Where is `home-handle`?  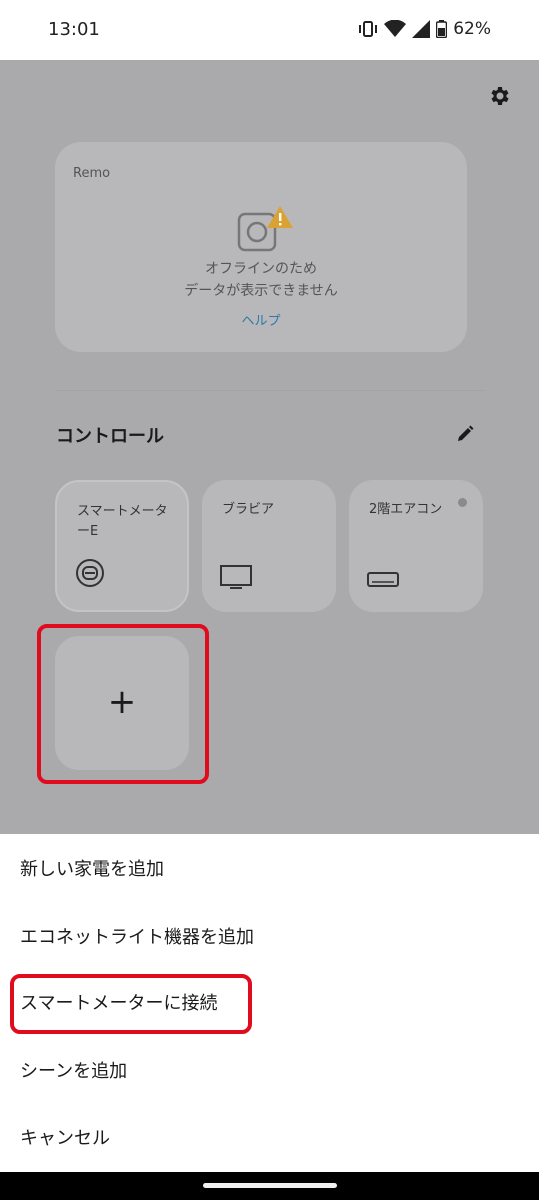
home-handle is located at coordinates (270, 1185).